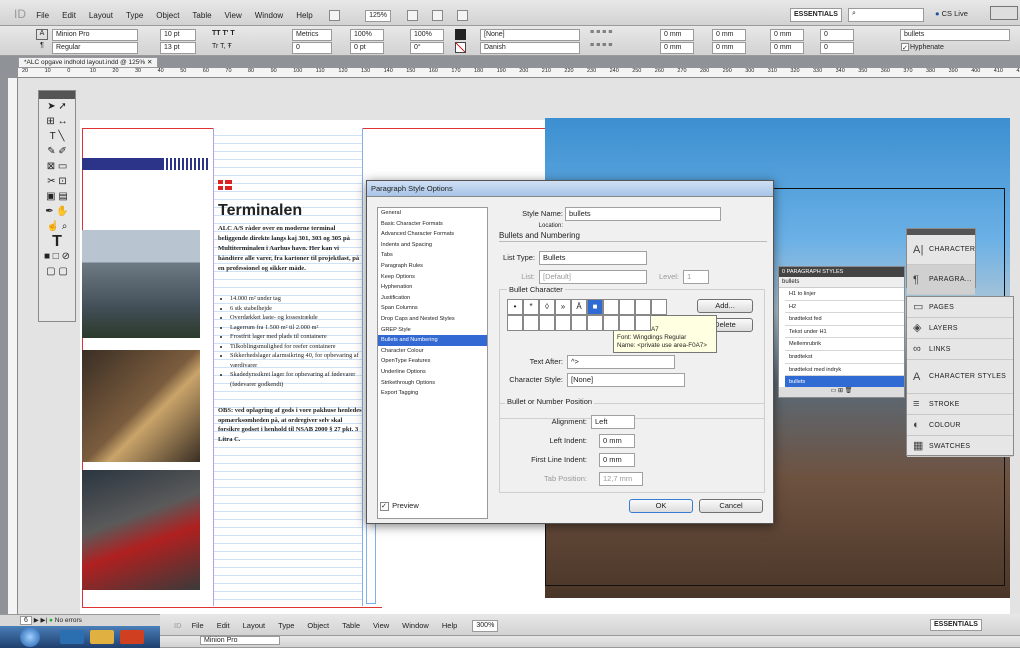 Image resolution: width=1020 pixels, height=648 pixels. I want to click on category-item: Character Colour, so click(432, 351).